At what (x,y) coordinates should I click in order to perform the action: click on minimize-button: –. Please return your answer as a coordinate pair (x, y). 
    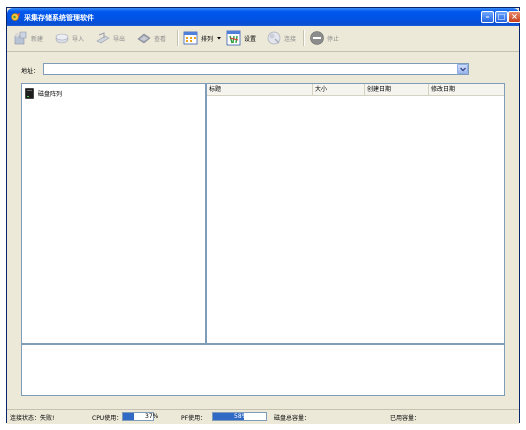
    Looking at the image, I should click on (487, 17).